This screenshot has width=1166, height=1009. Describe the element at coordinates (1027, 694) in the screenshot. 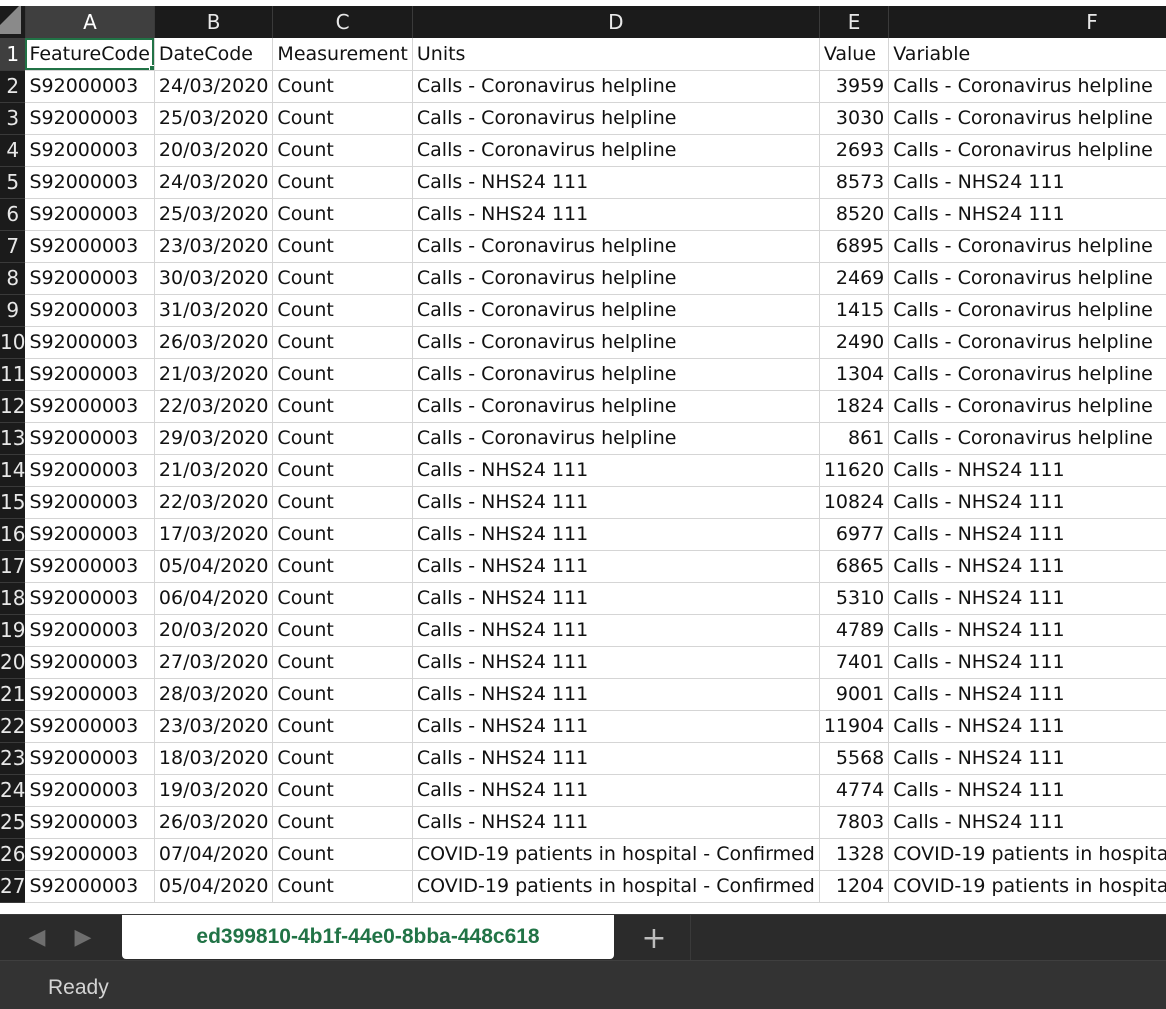

I see `cell-f21: Calls - NHS24 111` at that location.